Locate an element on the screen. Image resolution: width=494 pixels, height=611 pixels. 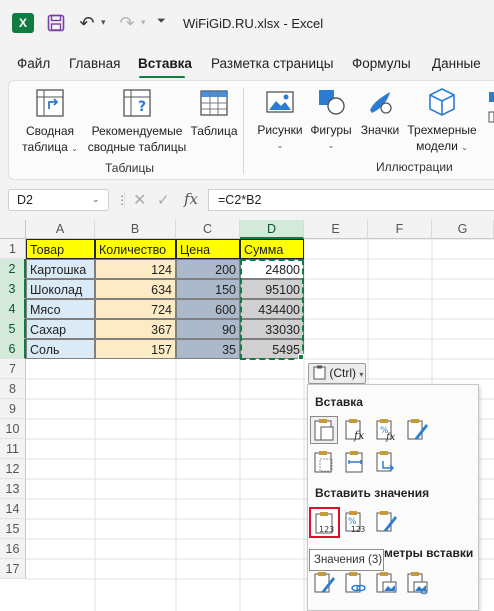
enter-icon: ✓ is located at coordinates (163, 200).